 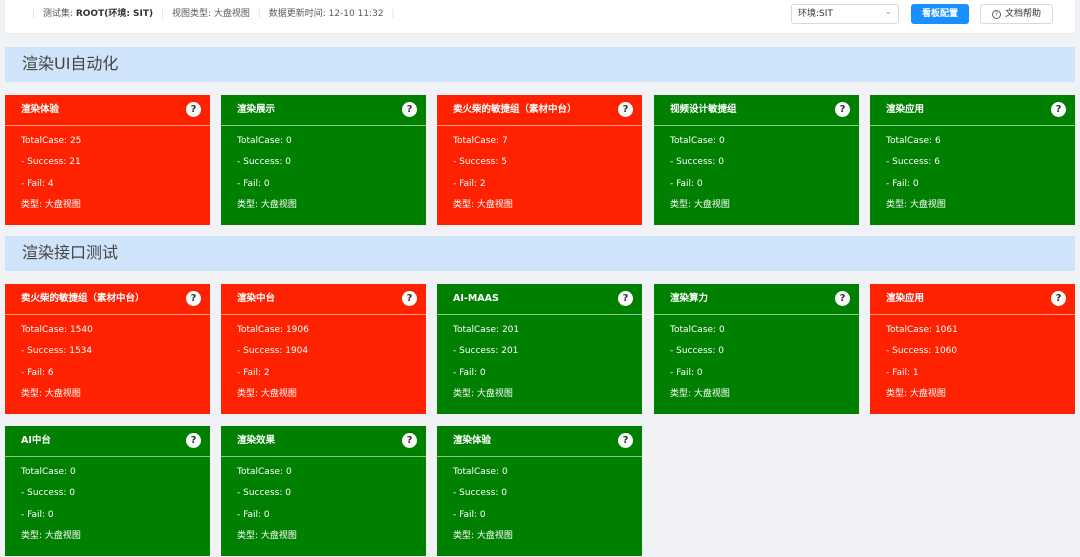 I want to click on fail-count: - Fail: 6, so click(x=37, y=373).